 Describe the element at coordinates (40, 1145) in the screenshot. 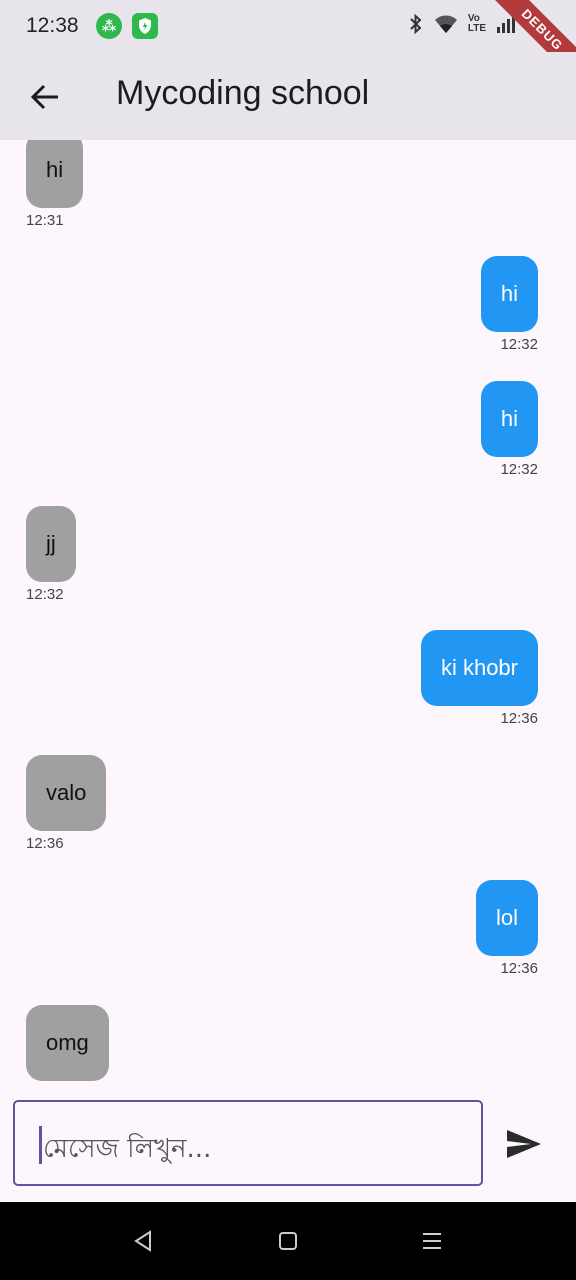

I see `text-cursor` at that location.